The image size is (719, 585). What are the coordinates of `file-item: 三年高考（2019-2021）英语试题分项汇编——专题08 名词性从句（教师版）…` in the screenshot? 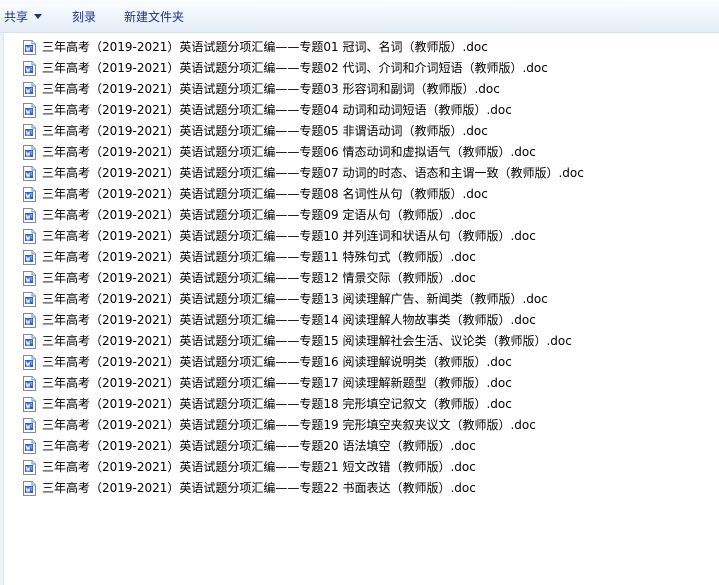 It's located at (360, 194).